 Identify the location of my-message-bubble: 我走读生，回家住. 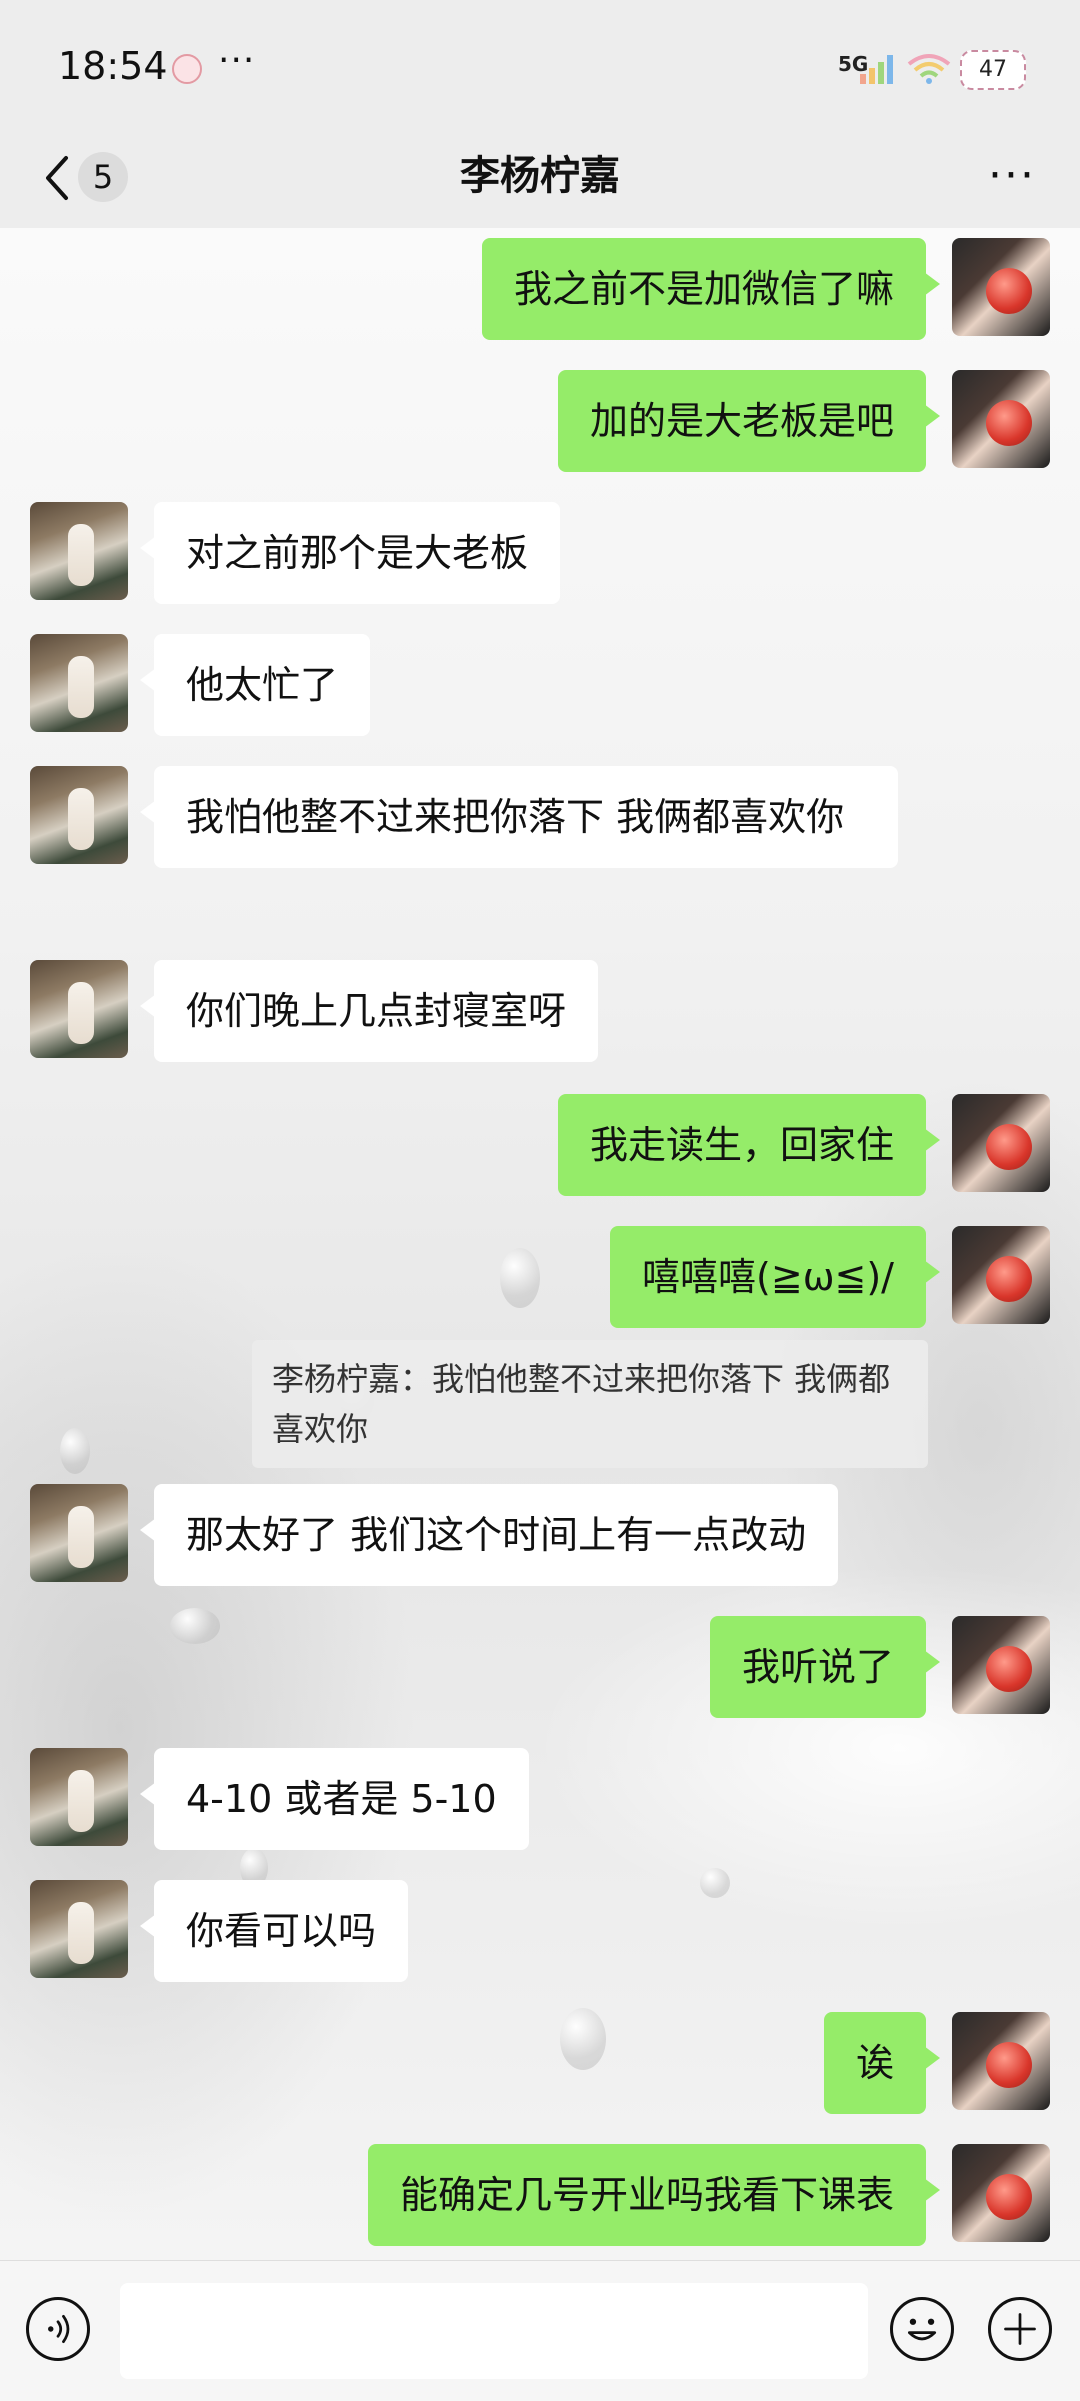
(749, 1145).